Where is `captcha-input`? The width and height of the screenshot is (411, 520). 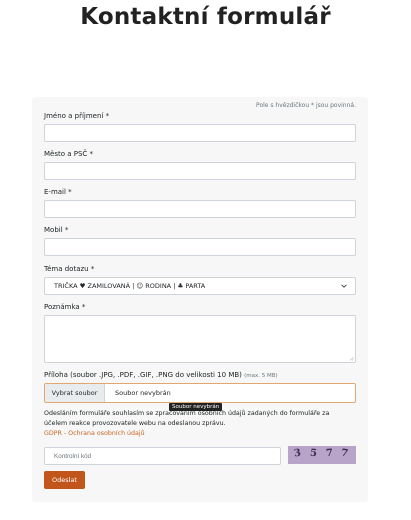 captcha-input is located at coordinates (162, 456).